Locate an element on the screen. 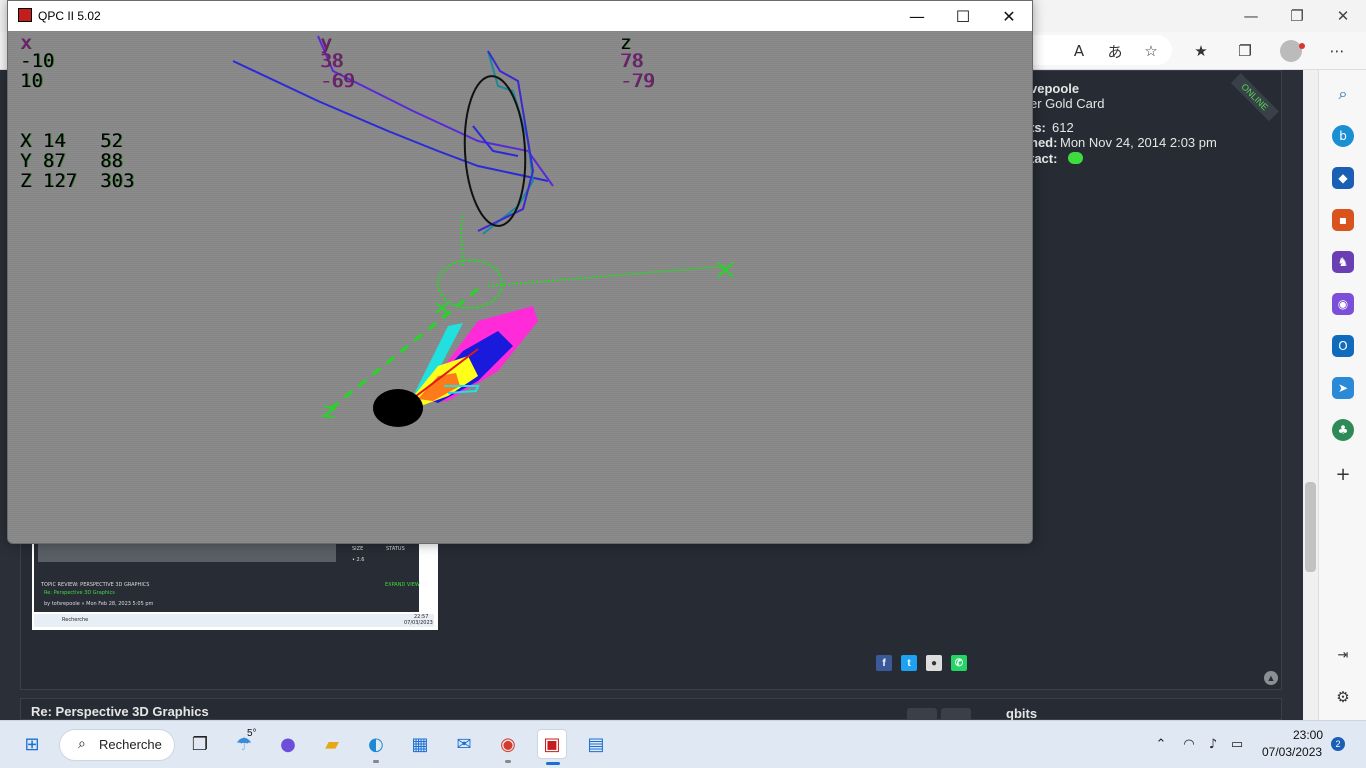 Image resolution: width=1366 pixels, height=768 pixels. quote-button is located at coordinates (922, 714).